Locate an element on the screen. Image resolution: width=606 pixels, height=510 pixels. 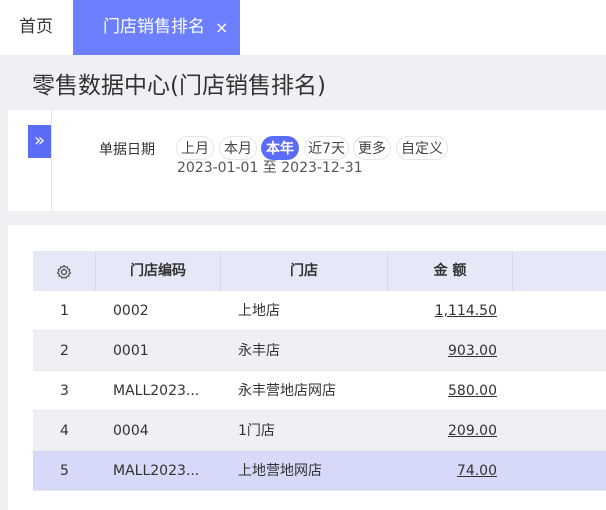
tab-store-sales-ranking: 门店销售排名 × is located at coordinates (156, 27).